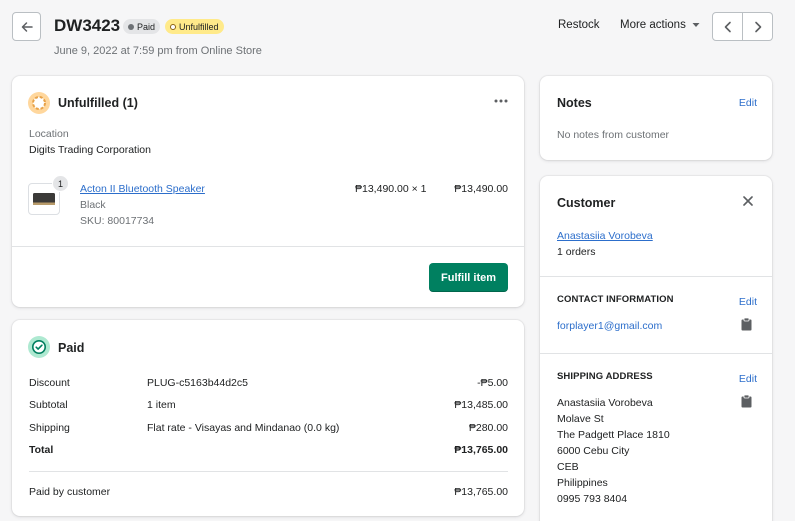 The width and height of the screenshot is (795, 521). I want to click on address-line: 6000 Cebu City, so click(593, 451).